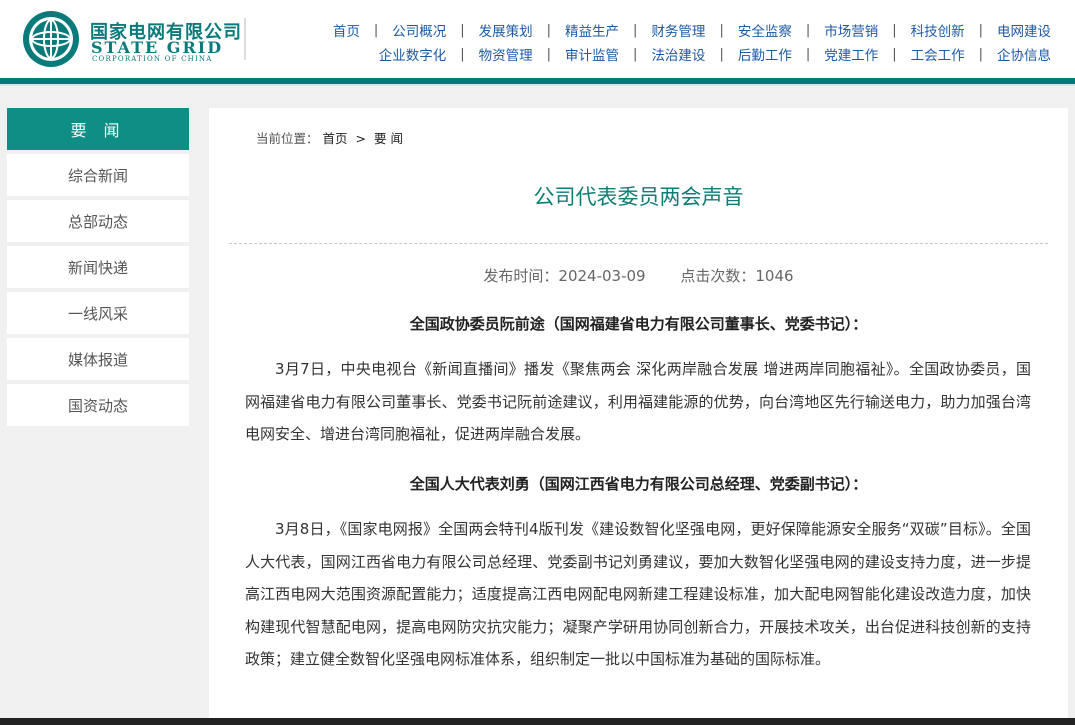  Describe the element at coordinates (638, 484) in the screenshot. I see `section-heading-2: 全国人大代表刘勇（国网江西省电力有限公司总经理、党委副书记）：` at that location.